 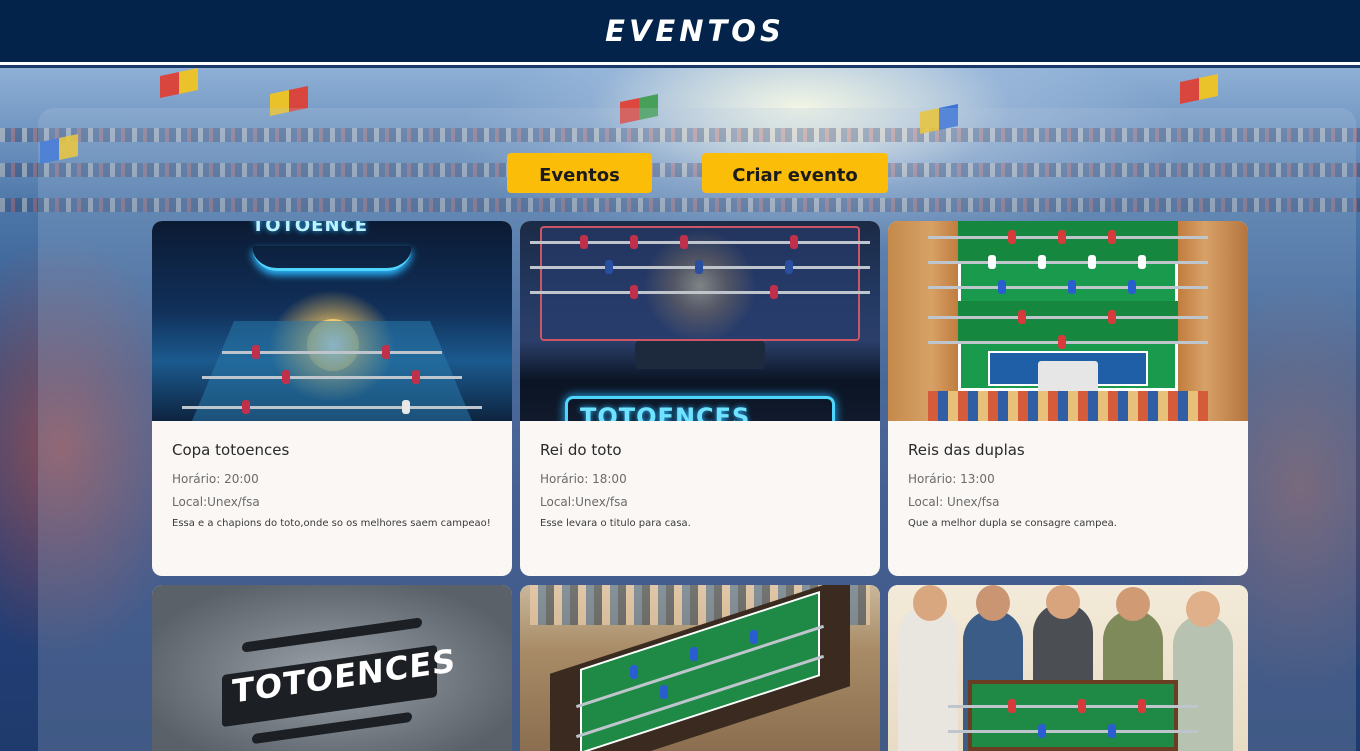 What do you see at coordinates (954, 502) in the screenshot?
I see `event-location: Local: Unex/fsa` at bounding box center [954, 502].